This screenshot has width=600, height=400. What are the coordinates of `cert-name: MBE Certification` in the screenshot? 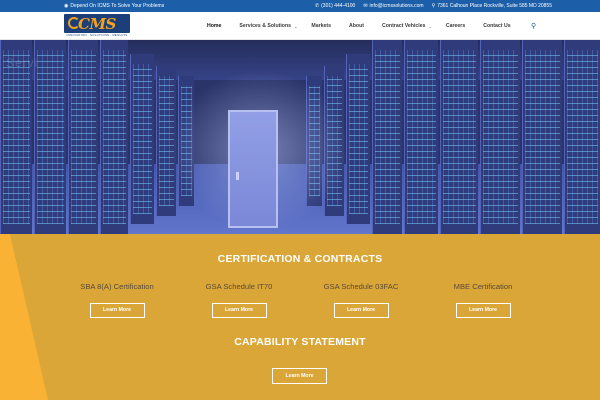 It's located at (483, 286).